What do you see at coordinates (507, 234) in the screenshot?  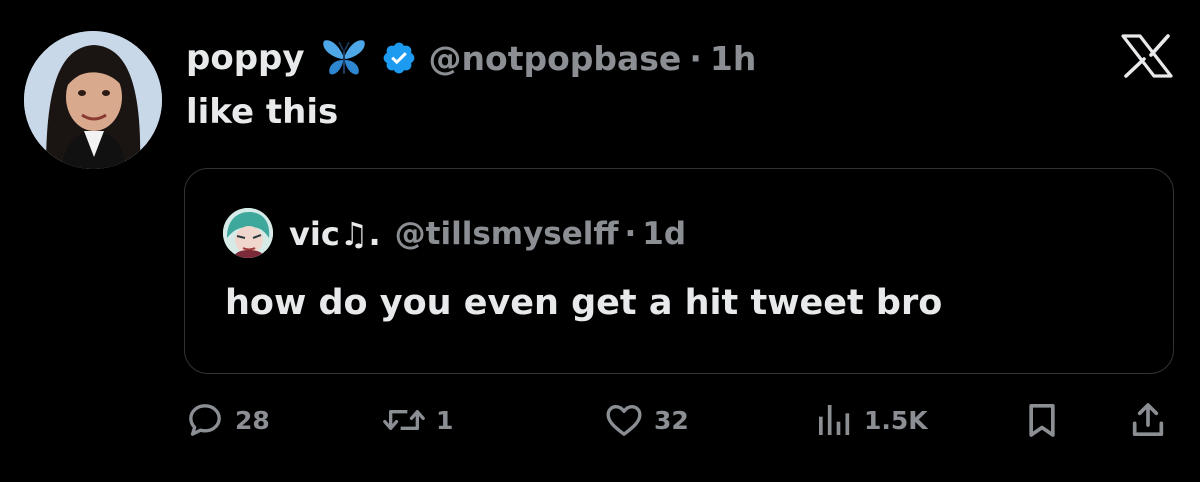 I see `quoted-author-handle: @tillsmyselff` at bounding box center [507, 234].